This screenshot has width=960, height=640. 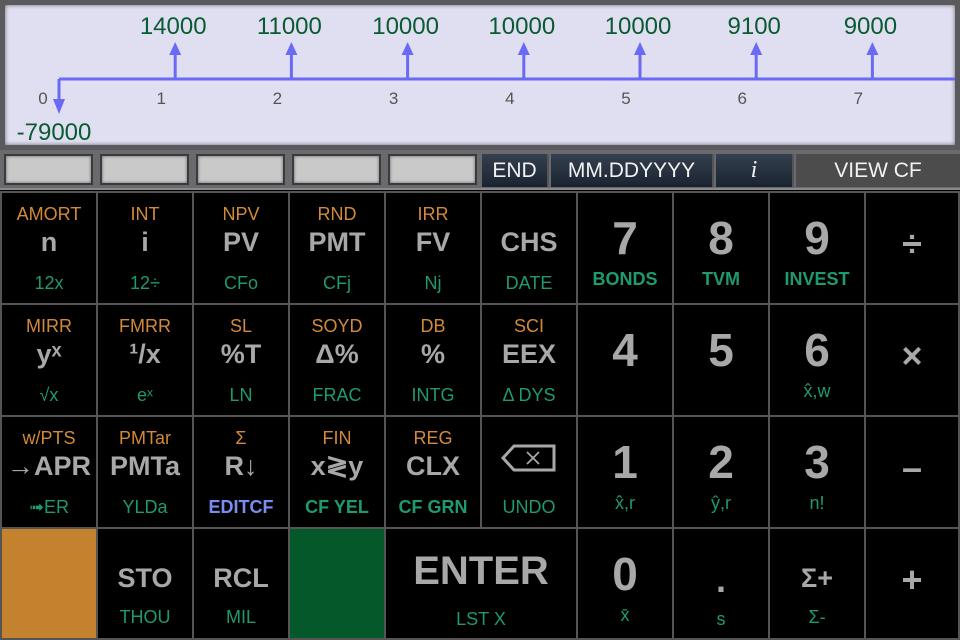 What do you see at coordinates (241, 360) in the screenshot?
I see `key-percent-total: SL %T LN` at bounding box center [241, 360].